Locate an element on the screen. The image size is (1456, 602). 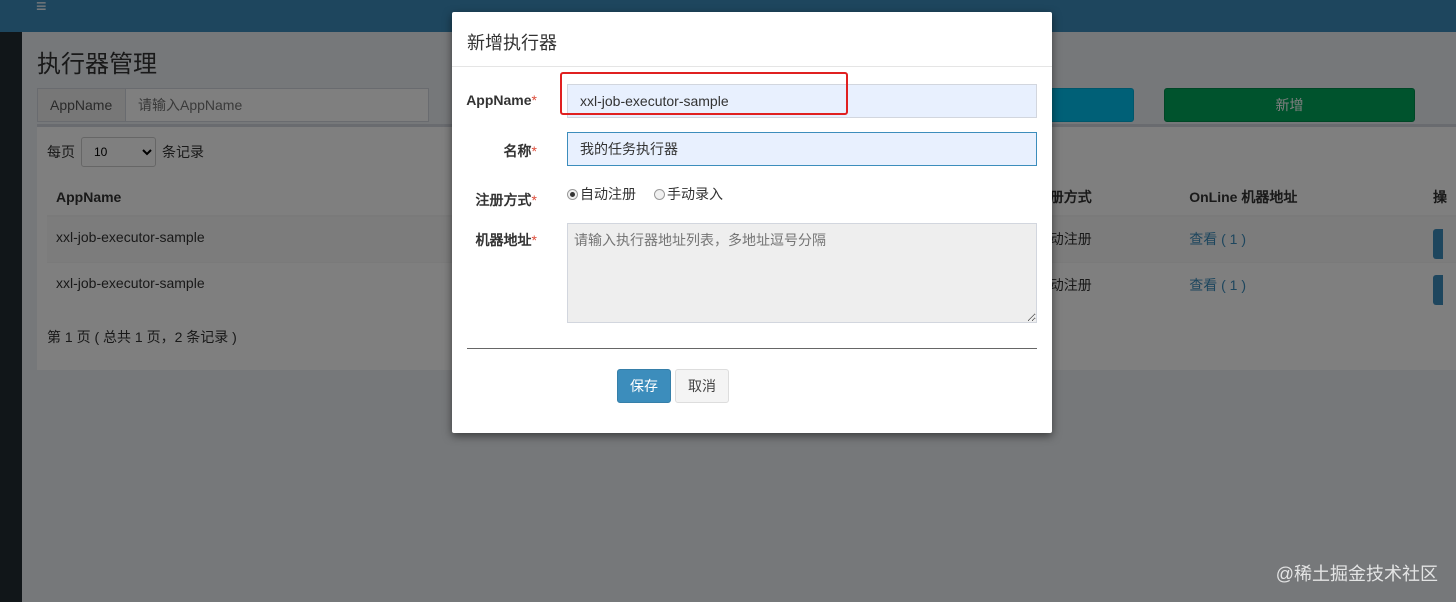
cancel-button: 取消 is located at coordinates (702, 386).